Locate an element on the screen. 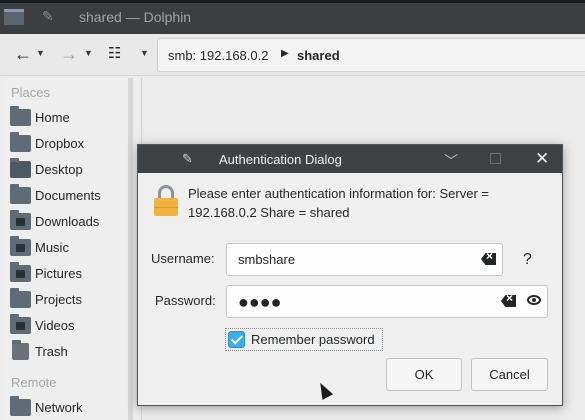 The width and height of the screenshot is (585, 420). places-item-label: Desktop is located at coordinates (59, 169).